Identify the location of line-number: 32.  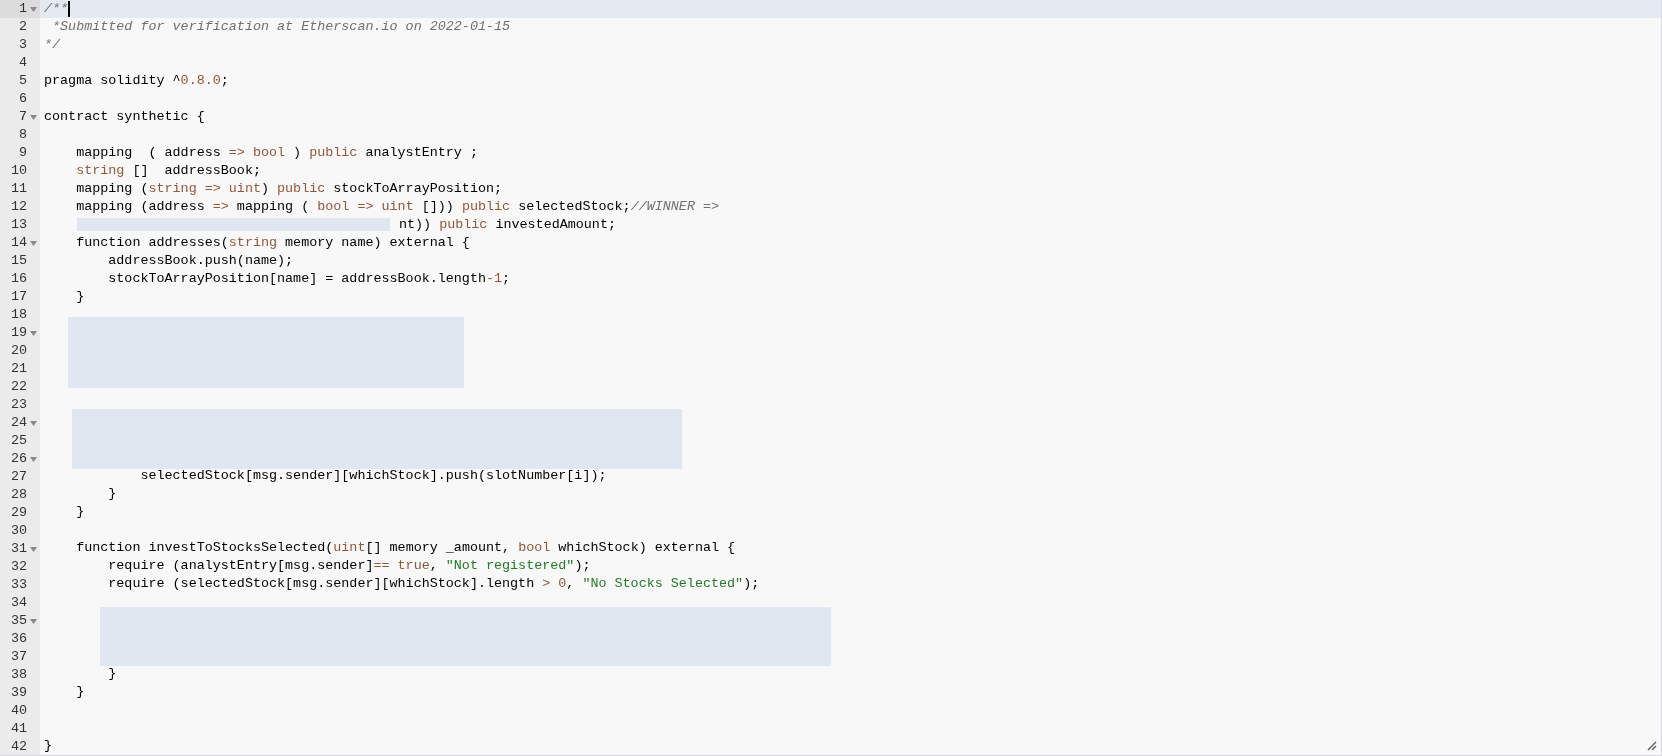
(18, 566).